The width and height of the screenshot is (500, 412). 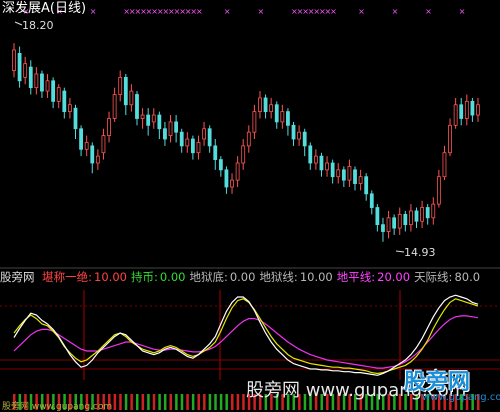 What do you see at coordinates (18, 23) in the screenshot?
I see `high-arrow` at bounding box center [18, 23].